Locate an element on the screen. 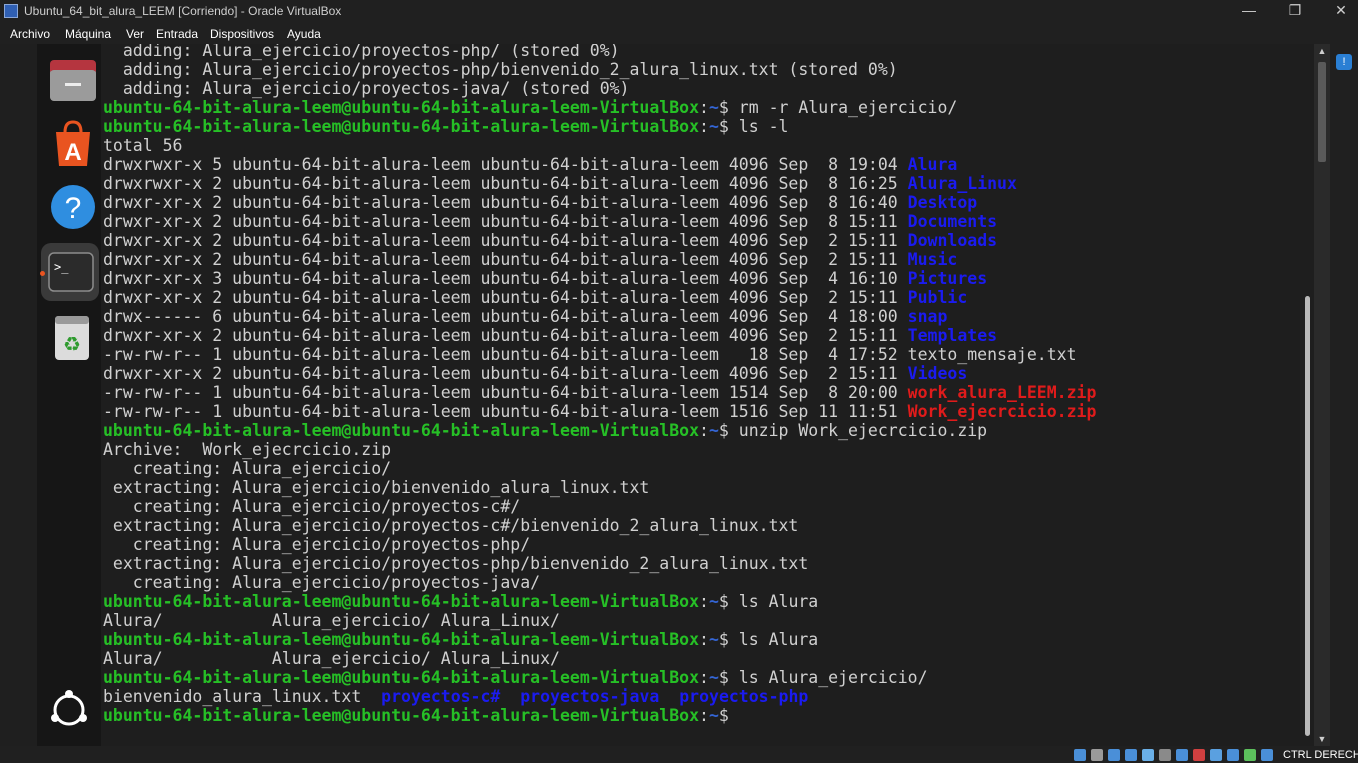  terminal-dir-text: Desktop is located at coordinates (942, 202).